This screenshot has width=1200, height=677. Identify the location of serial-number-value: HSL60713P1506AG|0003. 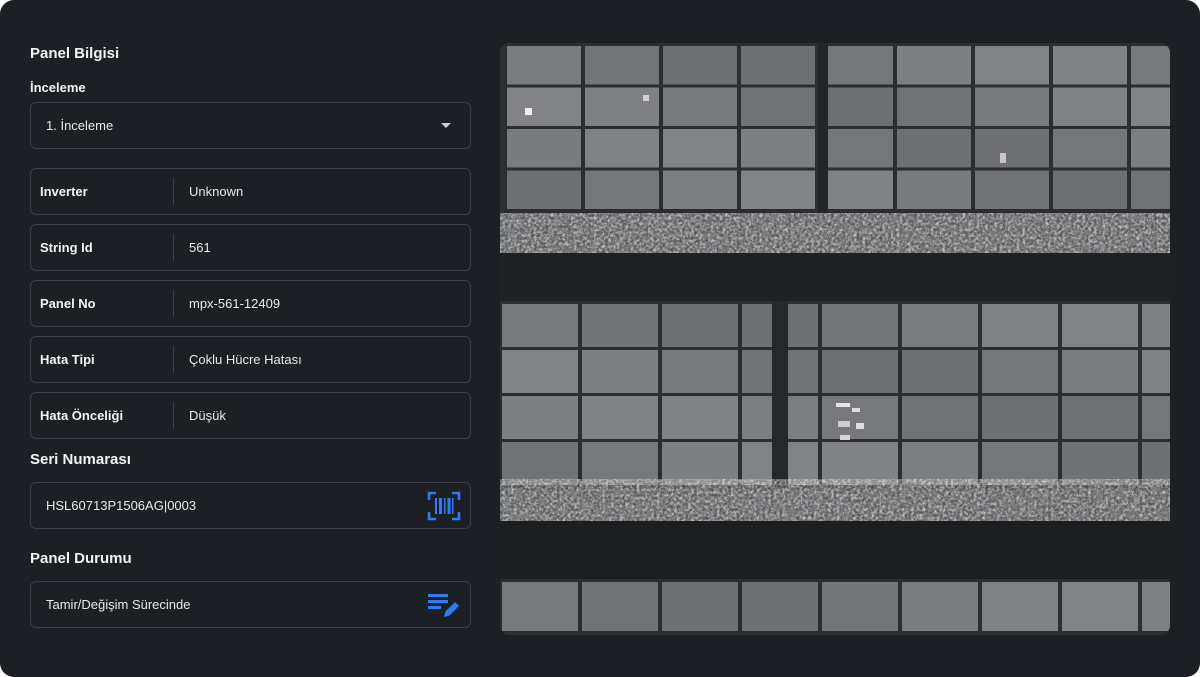
(121, 505).